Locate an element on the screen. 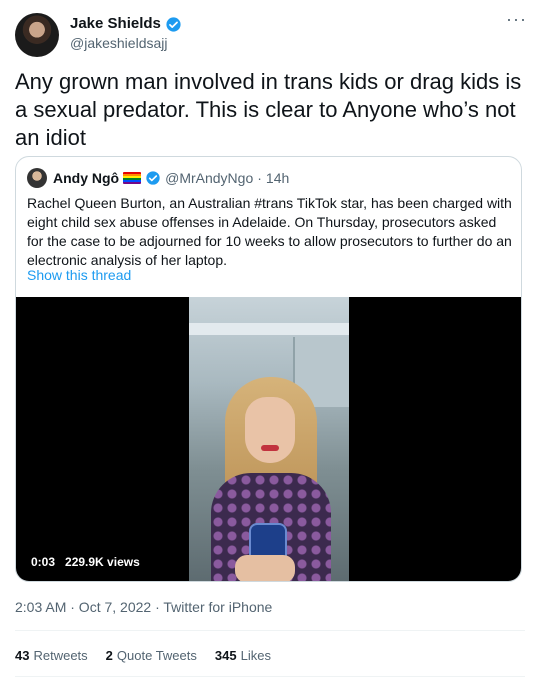  quote-tweets-stat: 2 Quote Tweets is located at coordinates (151, 655).